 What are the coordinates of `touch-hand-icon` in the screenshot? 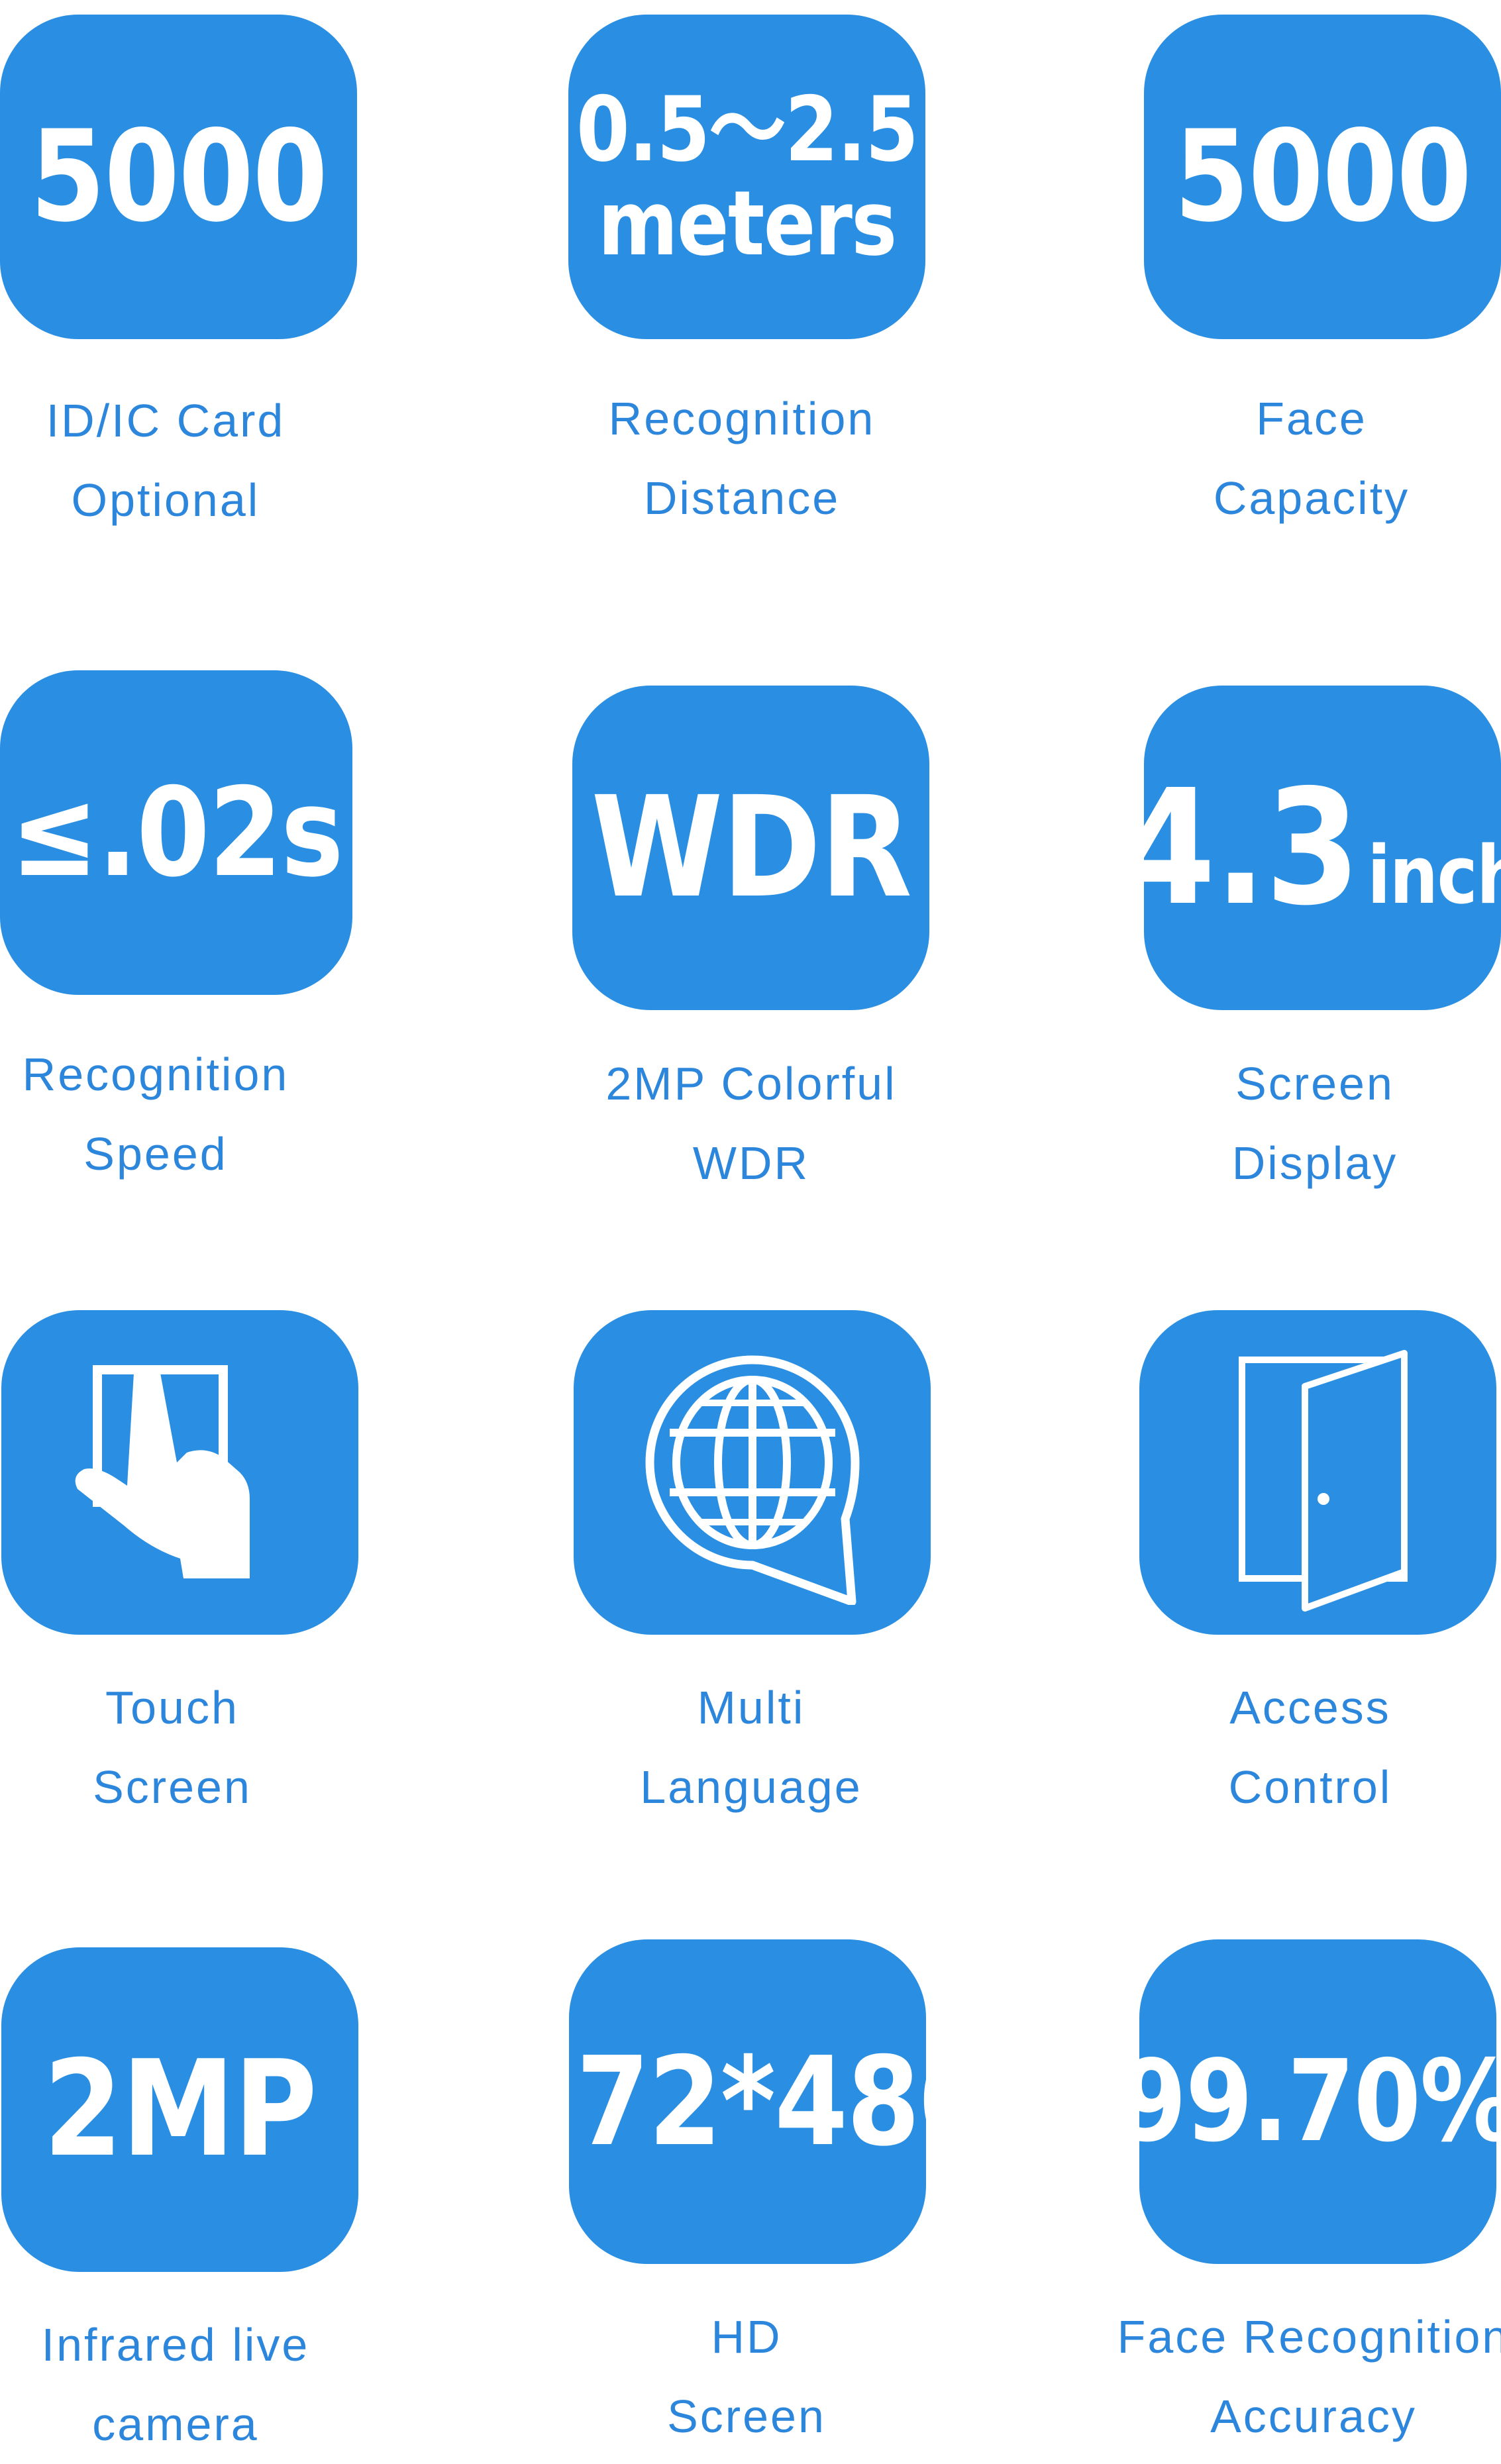 It's located at (162, 1471).